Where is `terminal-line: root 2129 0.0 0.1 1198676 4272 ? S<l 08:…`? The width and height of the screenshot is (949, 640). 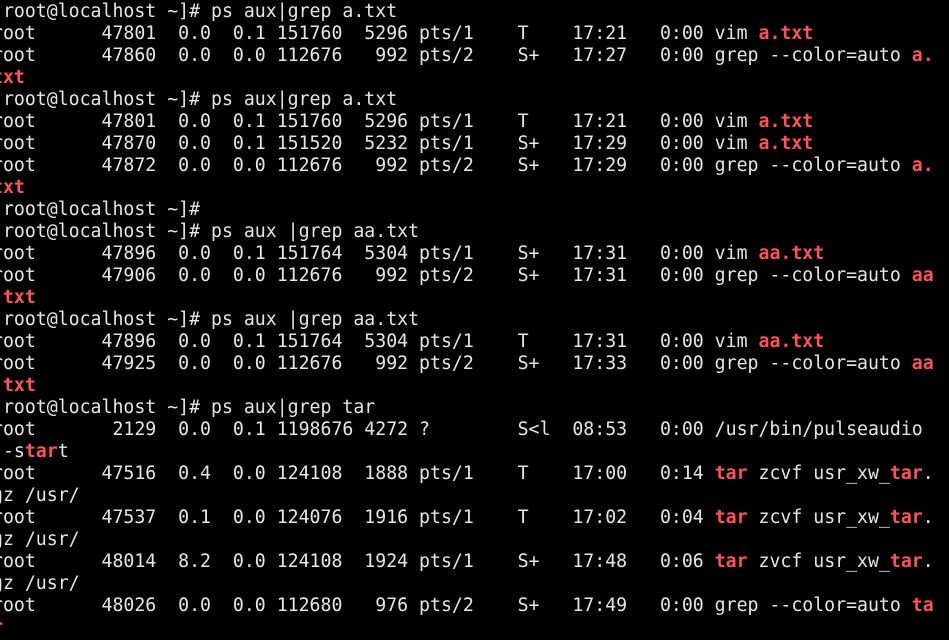
terminal-line: root 2129 0.0 0.1 1198676 4272 ? S<l 08:… is located at coordinates (474, 430).